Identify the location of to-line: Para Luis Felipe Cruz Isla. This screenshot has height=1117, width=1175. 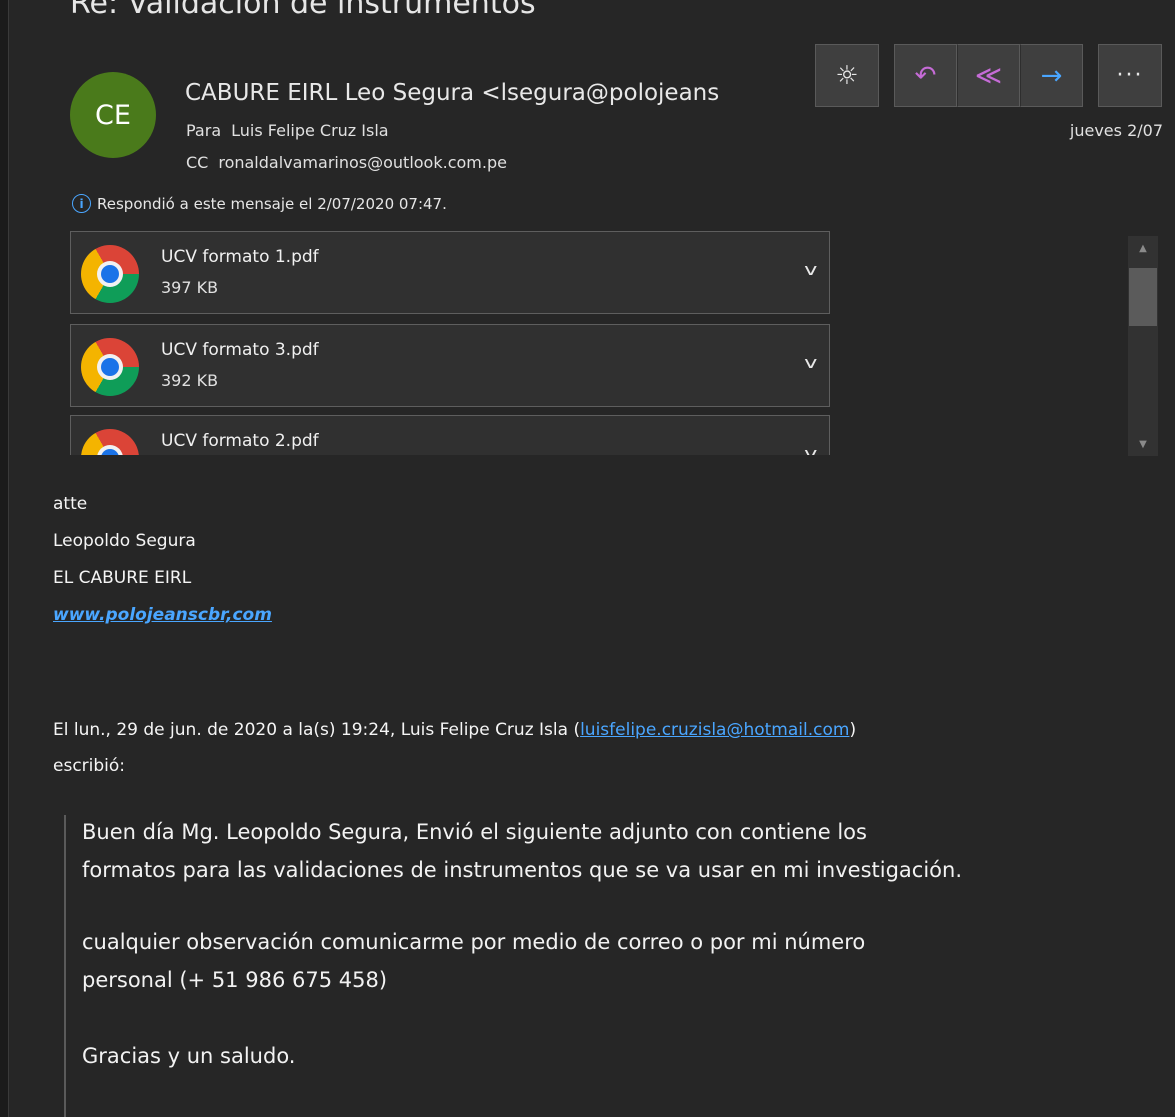
(287, 130).